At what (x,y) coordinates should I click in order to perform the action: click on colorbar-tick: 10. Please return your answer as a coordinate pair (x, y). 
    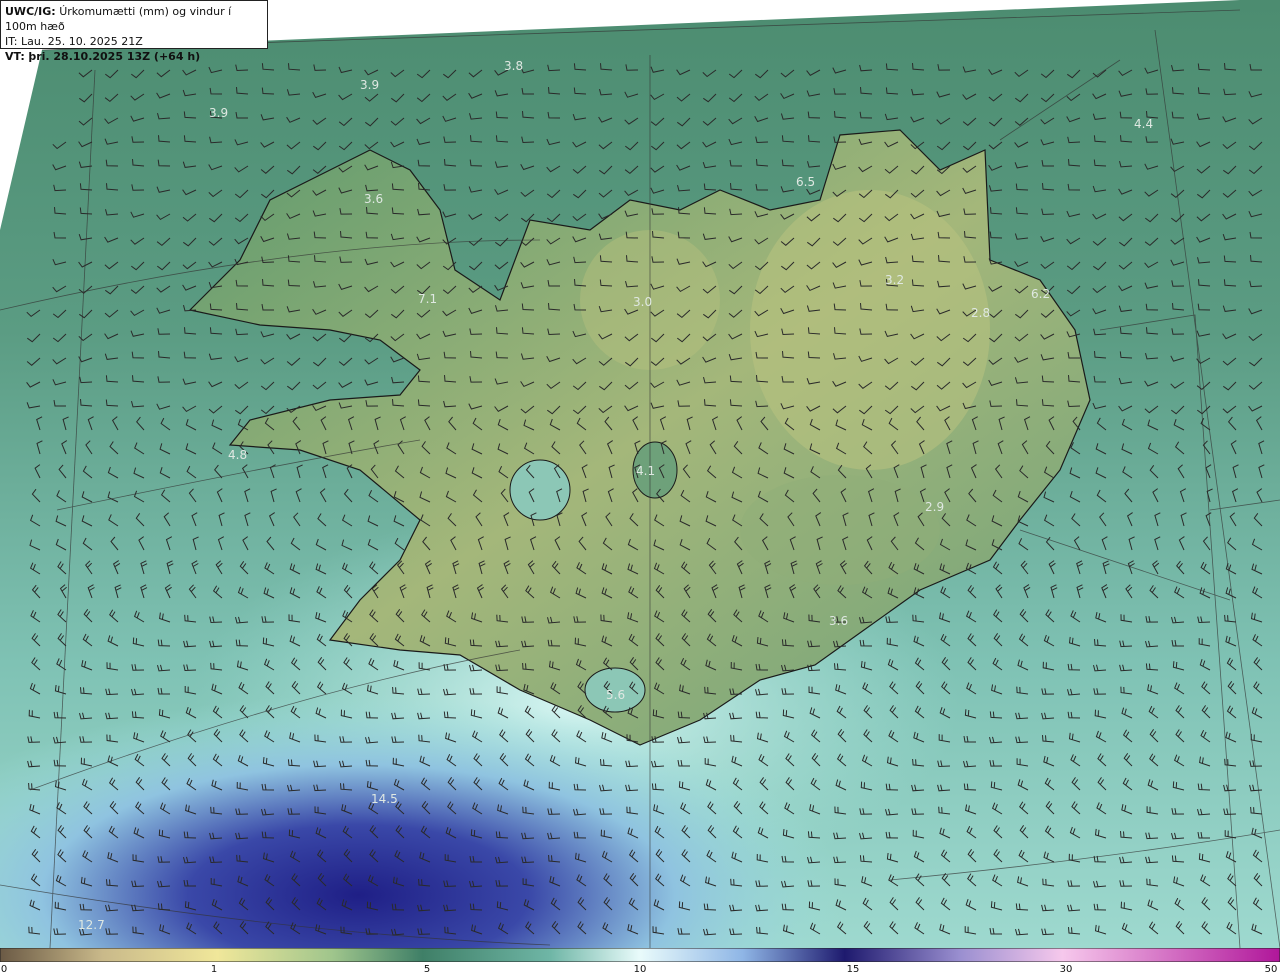
    Looking at the image, I should click on (640, 969).